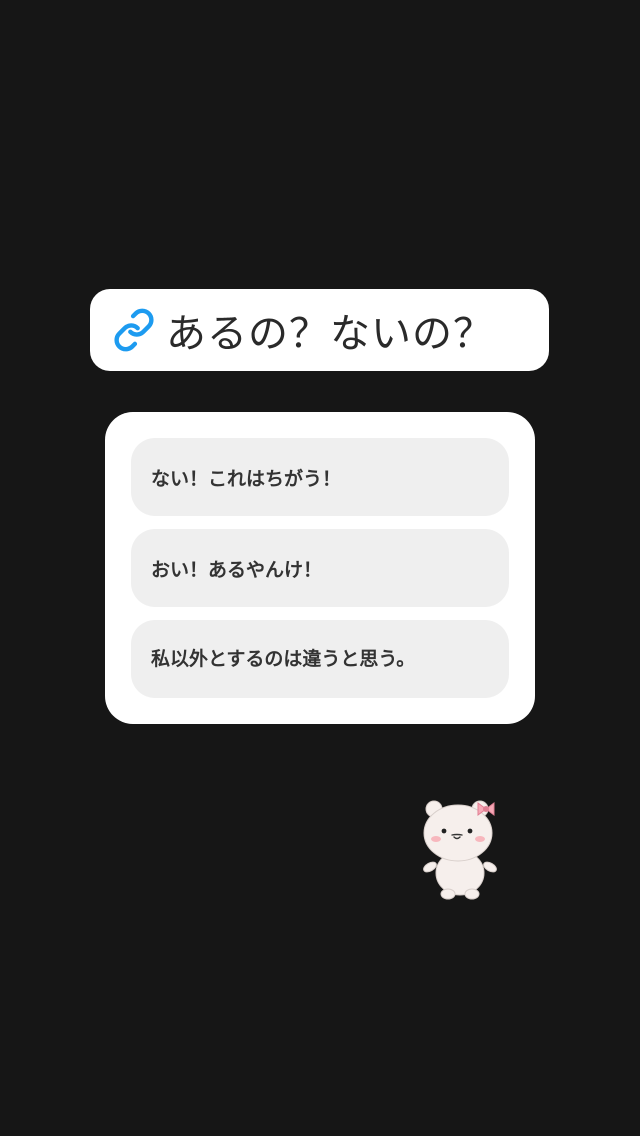 The image size is (640, 1136). What do you see at coordinates (330, 334) in the screenshot?
I see `question-title: あるの？ないの？` at bounding box center [330, 334].